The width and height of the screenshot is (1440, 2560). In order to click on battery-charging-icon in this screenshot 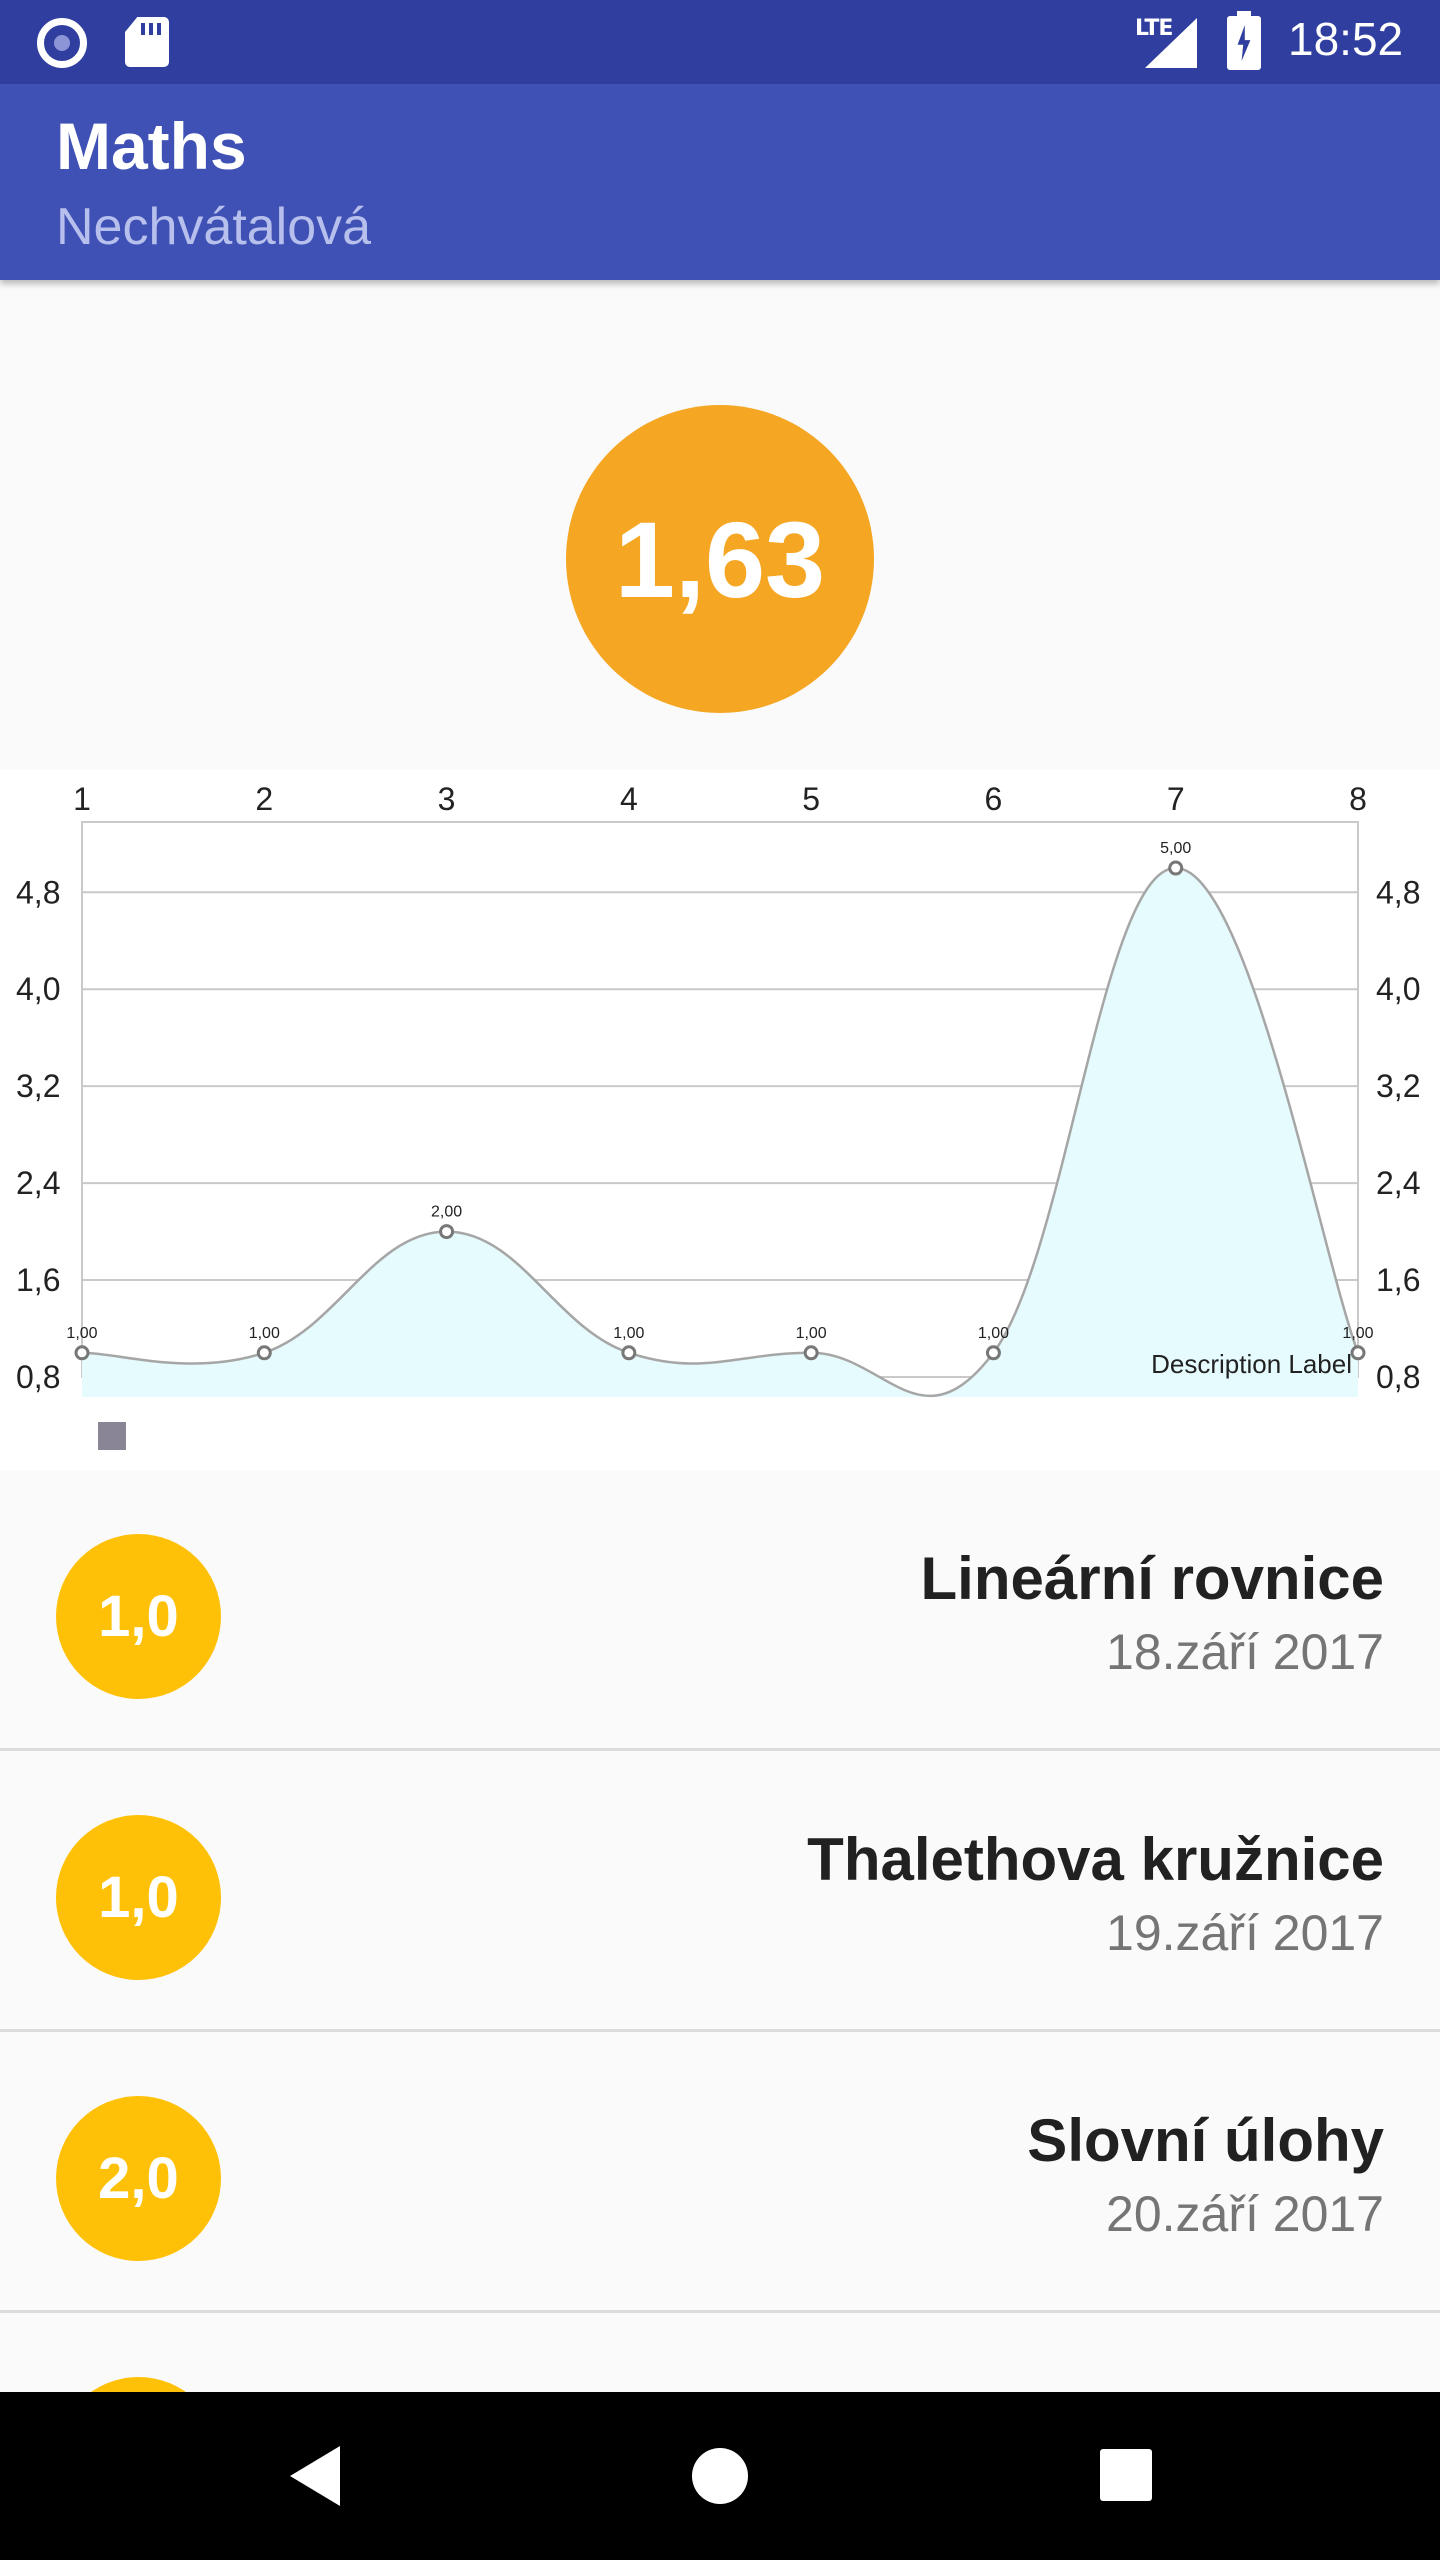, I will do `click(1244, 40)`.